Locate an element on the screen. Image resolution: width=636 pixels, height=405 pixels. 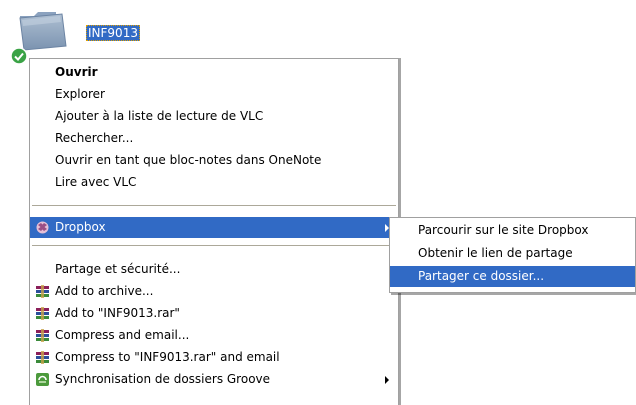
submenu-item-browse-dropbox: Parcourir sur le site Dropbox is located at coordinates (512, 230).